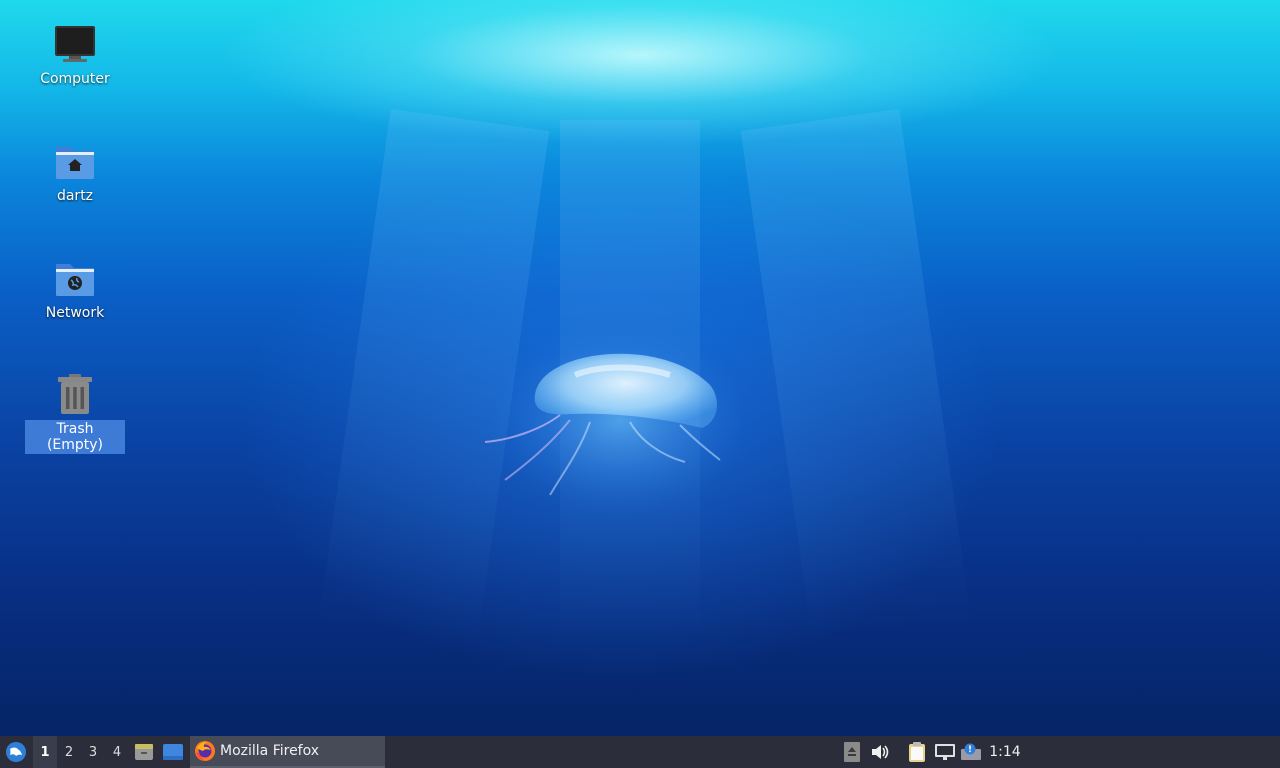  Describe the element at coordinates (640, 752) in the screenshot. I see `taskbar: 1 2 3 4 Mozilla Firefox 1:14` at that location.